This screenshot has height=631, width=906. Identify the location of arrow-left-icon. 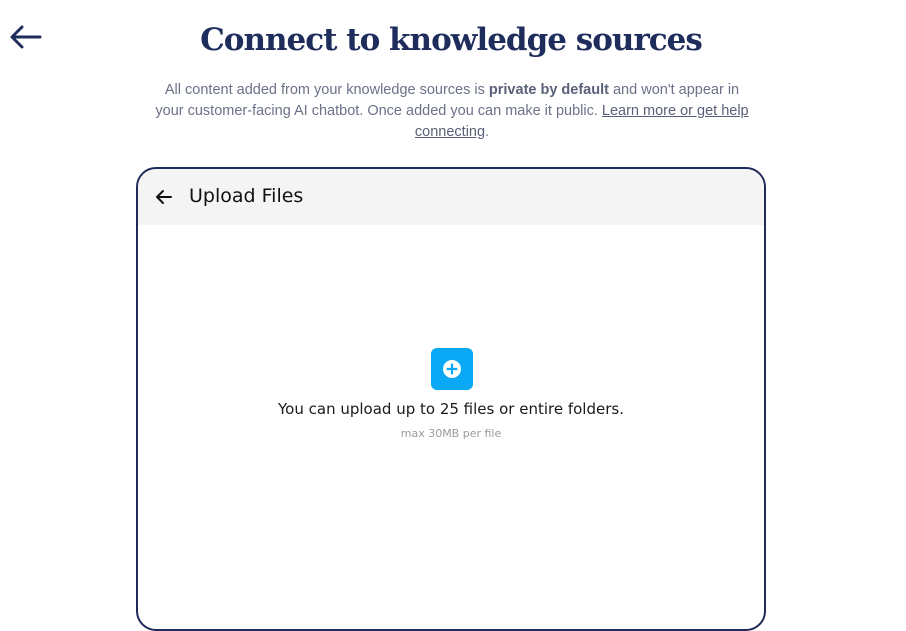
(164, 197).